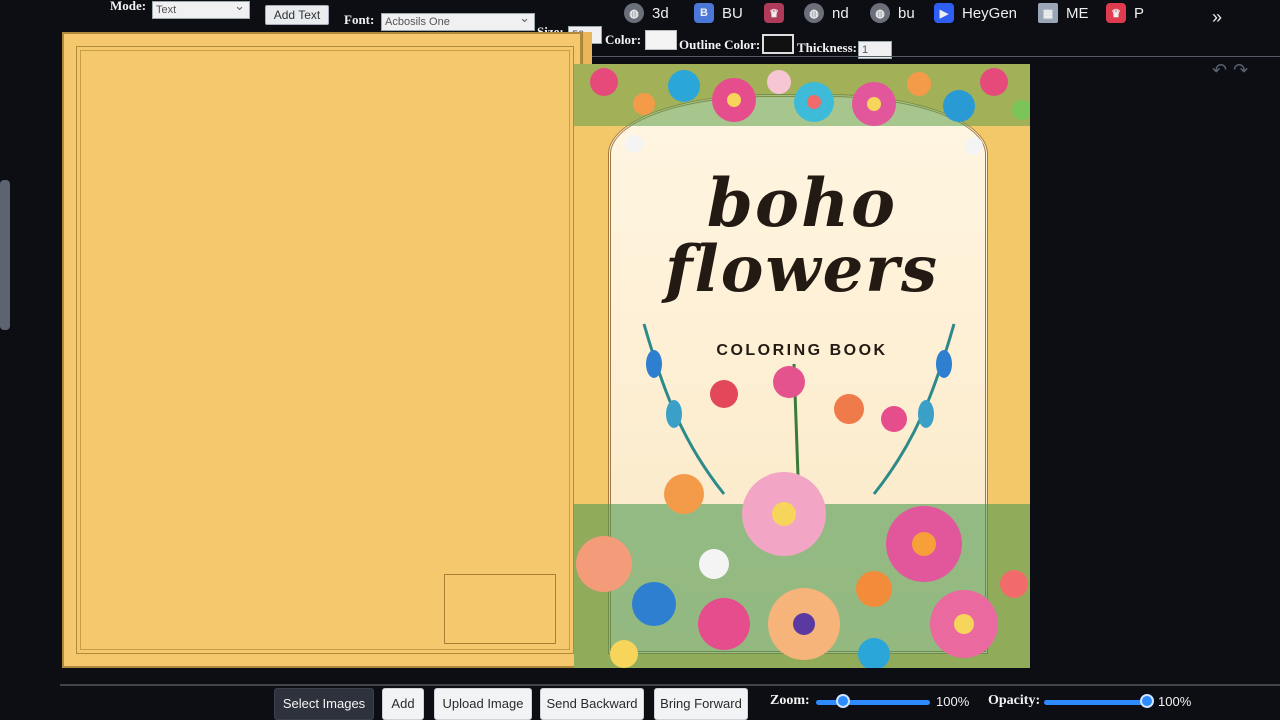 The height and width of the screenshot is (720, 1280). Describe the element at coordinates (646, 13) in the screenshot. I see `bookmark-item: ◍ 3d` at that location.